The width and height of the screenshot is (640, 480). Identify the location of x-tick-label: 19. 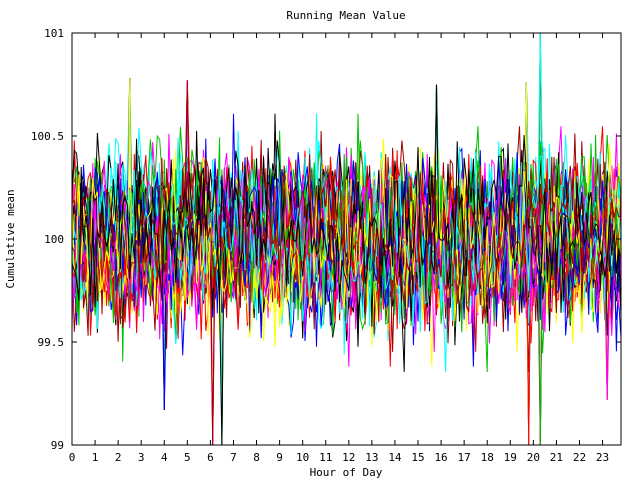
(510, 457).